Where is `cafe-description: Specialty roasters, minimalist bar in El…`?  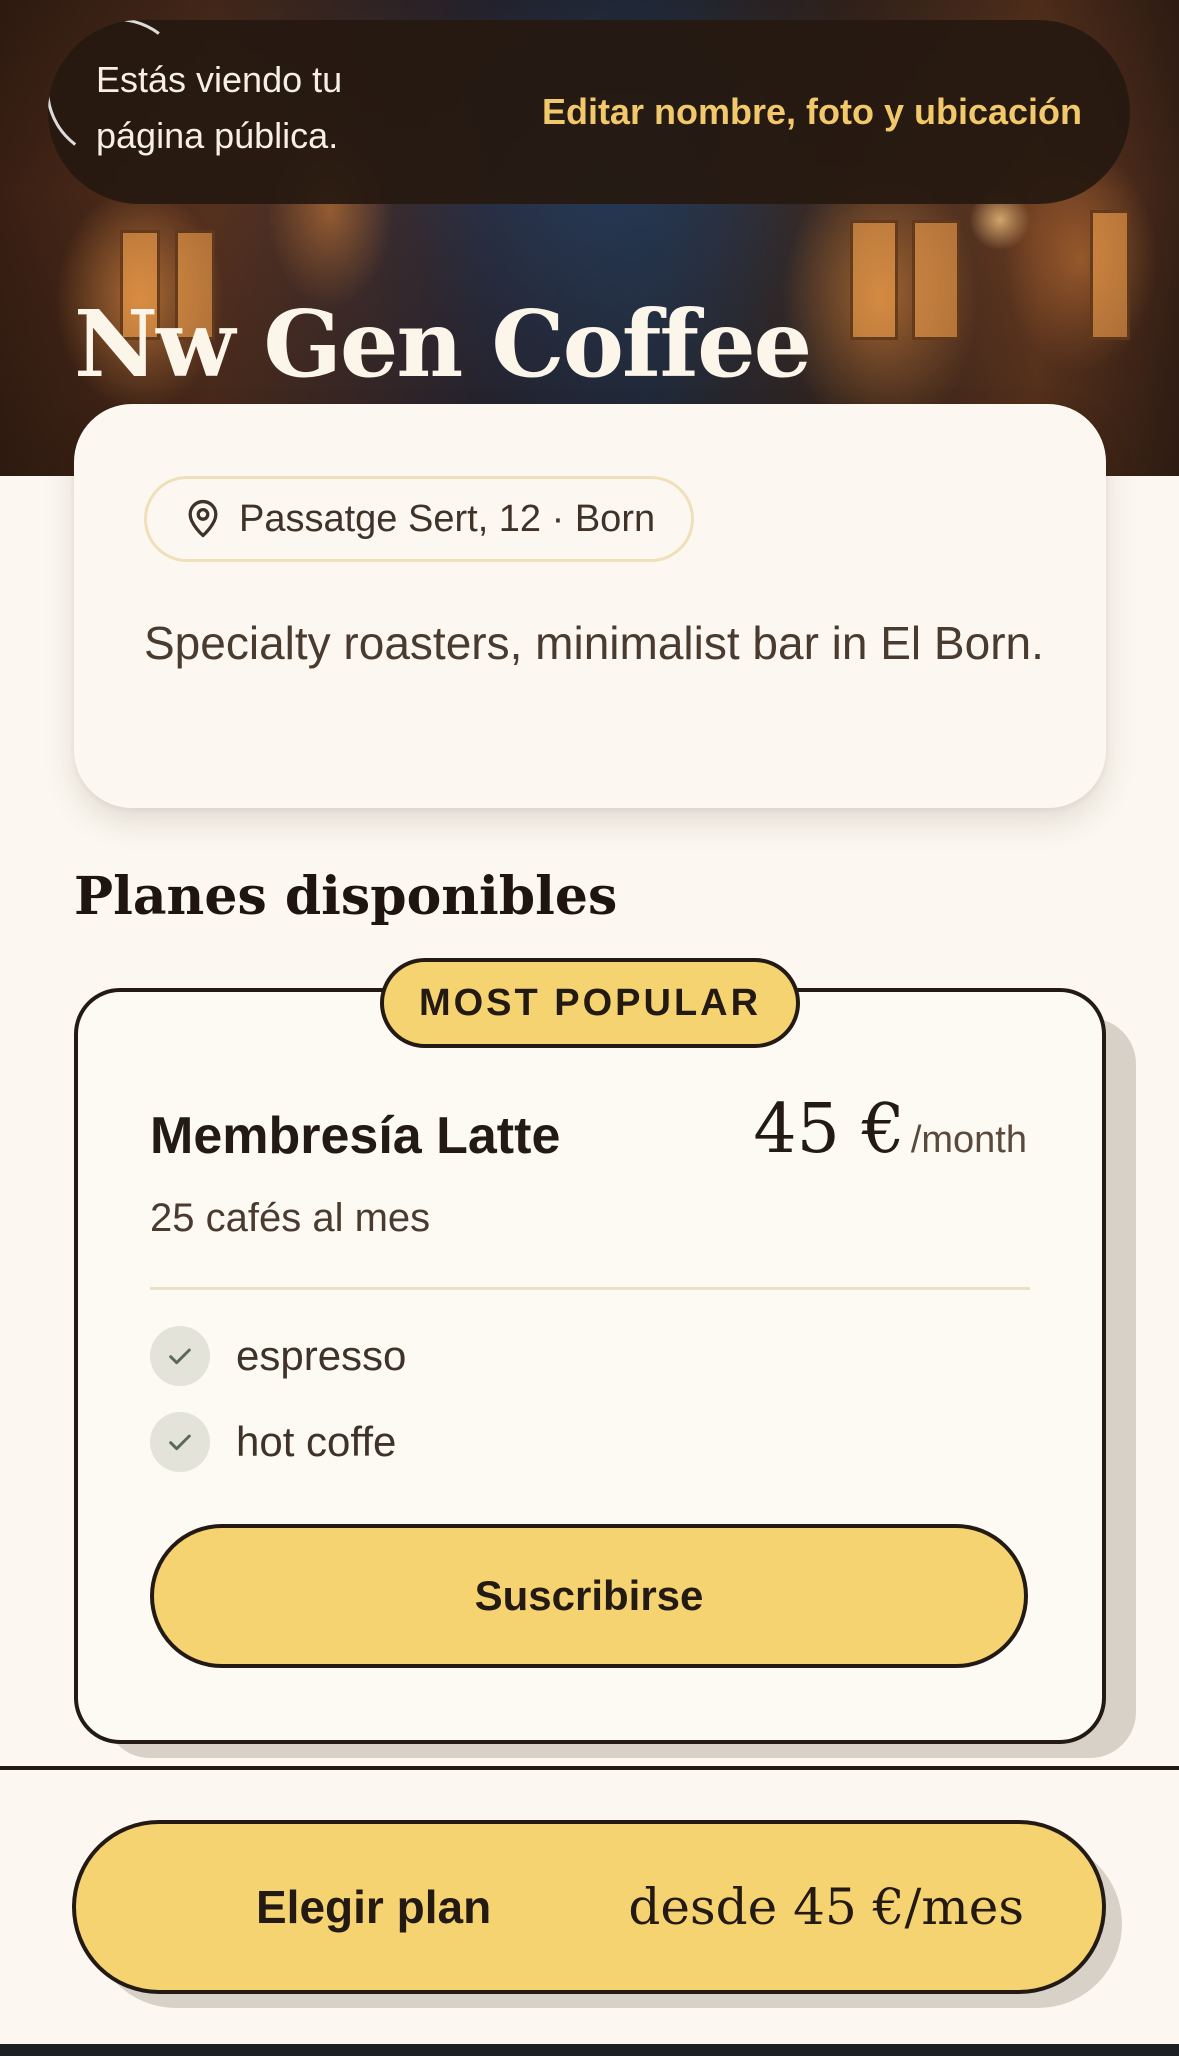 cafe-description: Specialty roasters, minimalist bar in El… is located at coordinates (594, 643).